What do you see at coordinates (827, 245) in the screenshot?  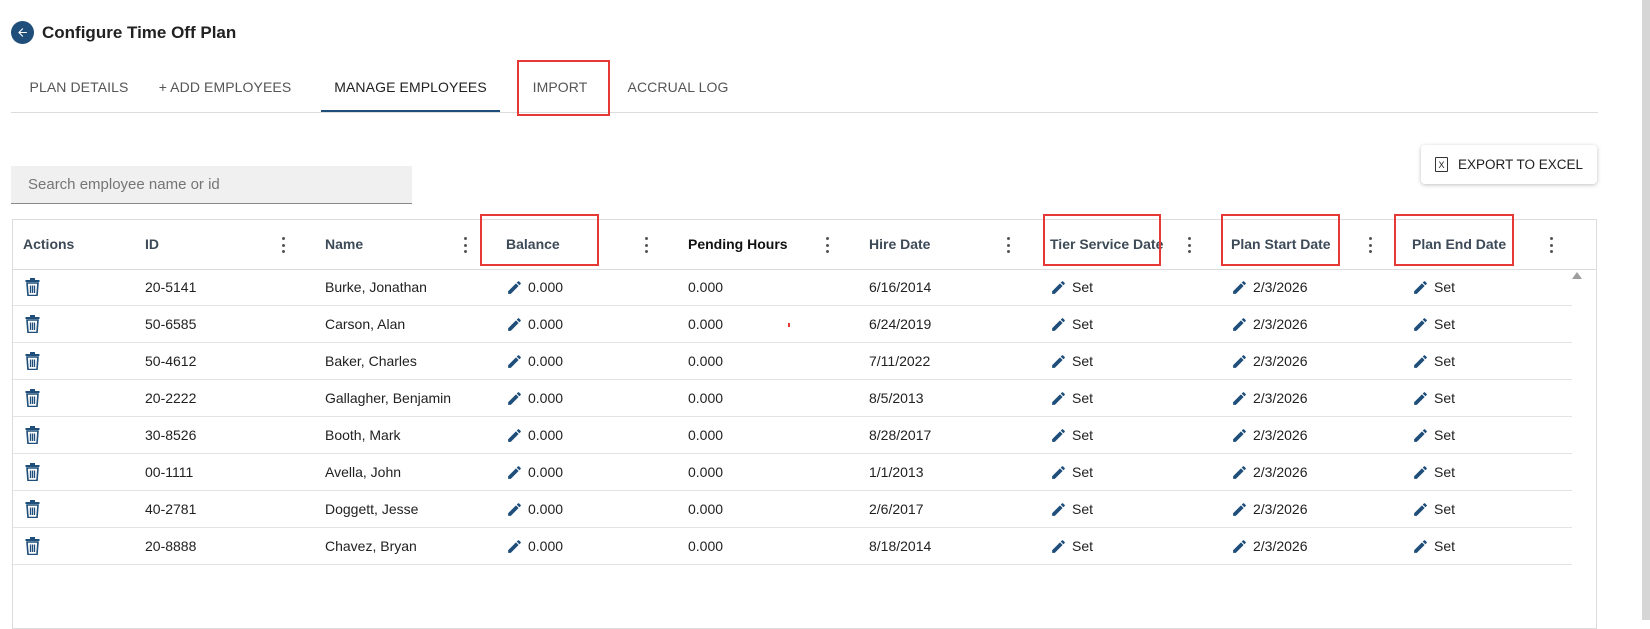 I see `column-menu-pending-icon` at bounding box center [827, 245].